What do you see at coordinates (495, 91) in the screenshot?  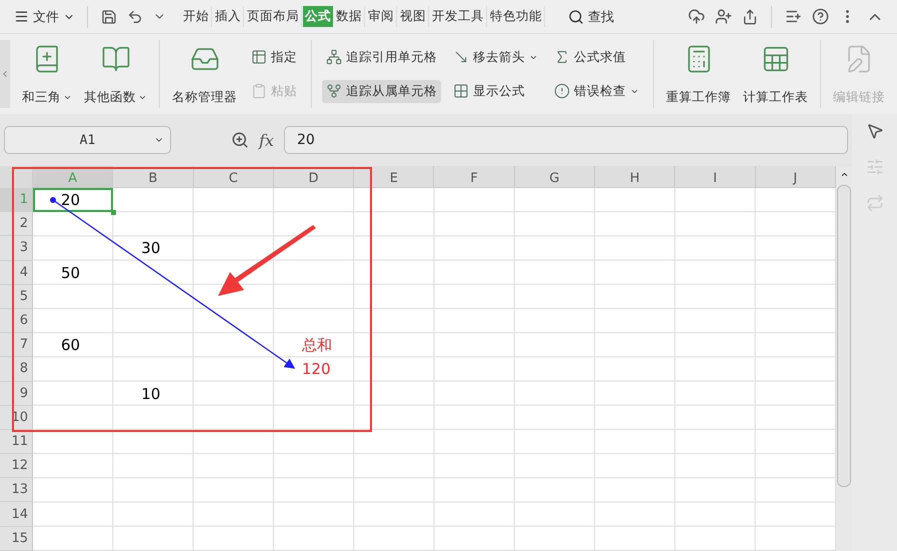 I see `ribbon-button: 显示公式` at bounding box center [495, 91].